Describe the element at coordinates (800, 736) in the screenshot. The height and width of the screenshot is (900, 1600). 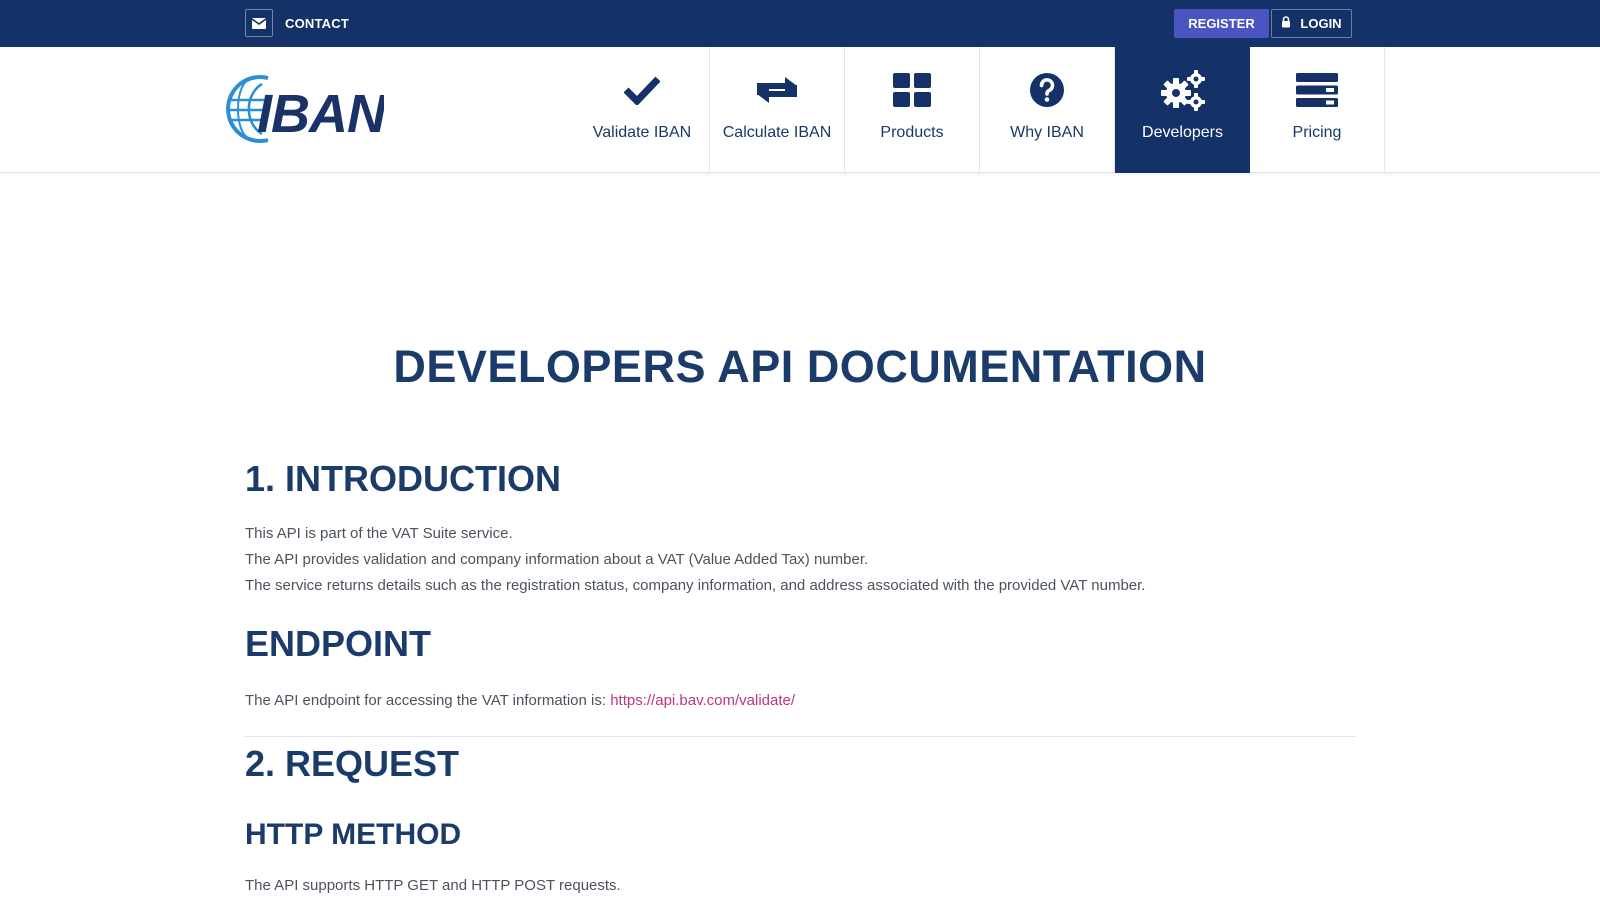
I see `section-divider` at that location.